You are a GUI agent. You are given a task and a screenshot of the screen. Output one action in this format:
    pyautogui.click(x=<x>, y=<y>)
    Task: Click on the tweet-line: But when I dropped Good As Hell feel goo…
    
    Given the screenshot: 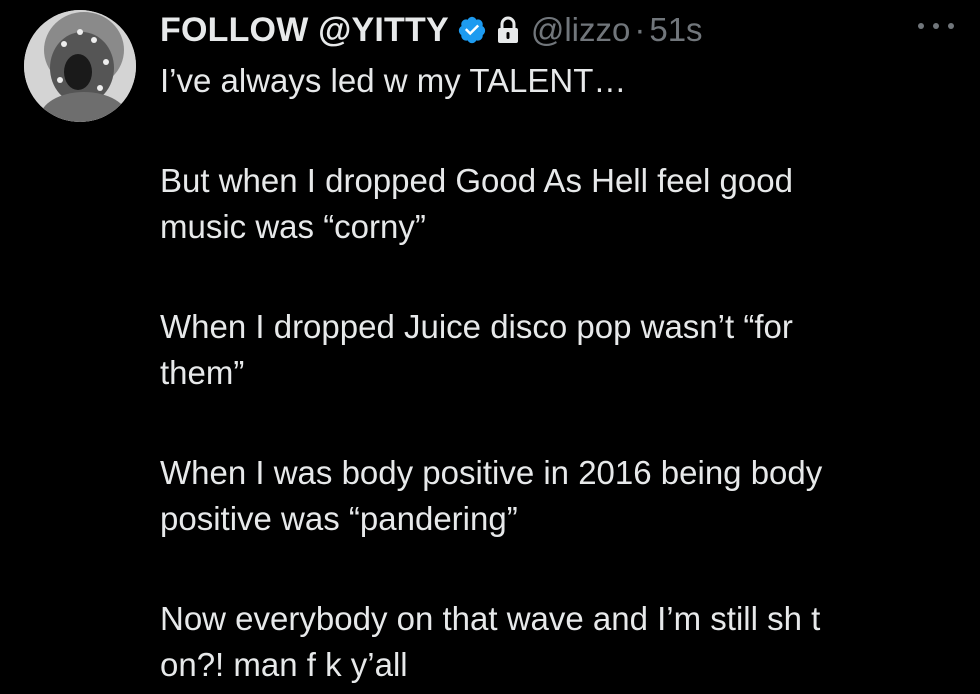 What is the action you would take?
    pyautogui.click(x=476, y=180)
    